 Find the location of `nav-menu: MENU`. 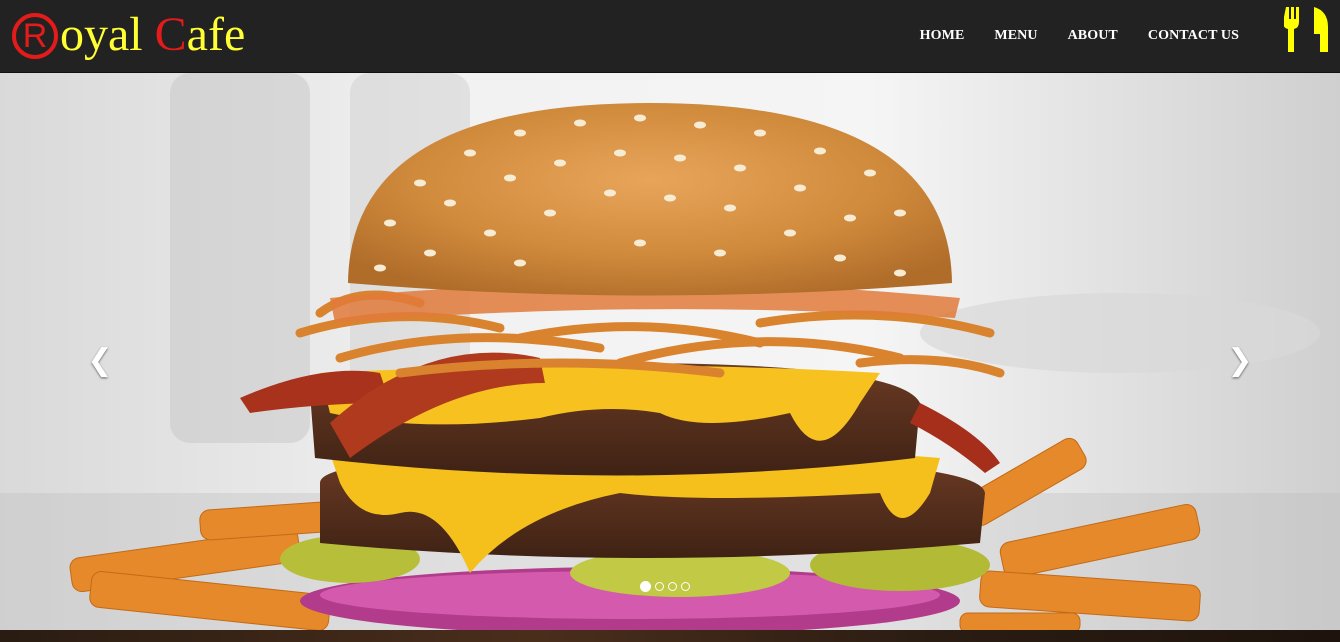

nav-menu: MENU is located at coordinates (1015, 36).